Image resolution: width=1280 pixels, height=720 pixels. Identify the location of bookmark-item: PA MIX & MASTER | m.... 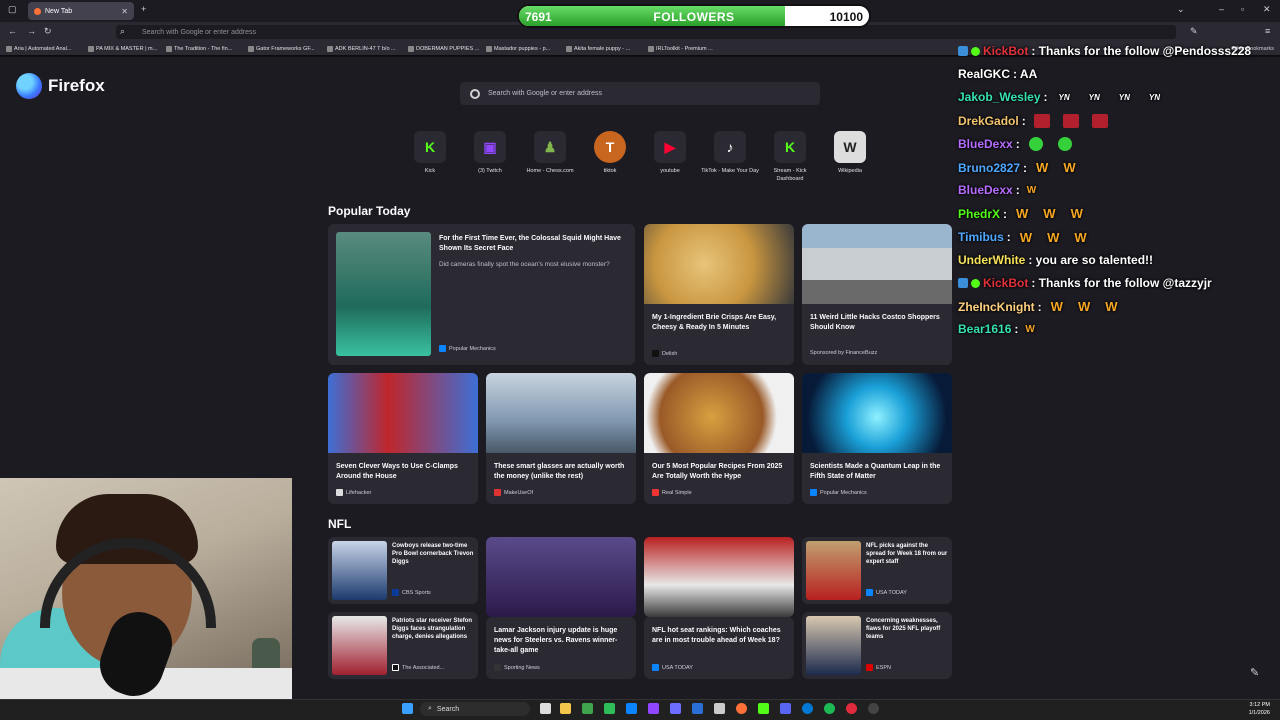
(122, 49).